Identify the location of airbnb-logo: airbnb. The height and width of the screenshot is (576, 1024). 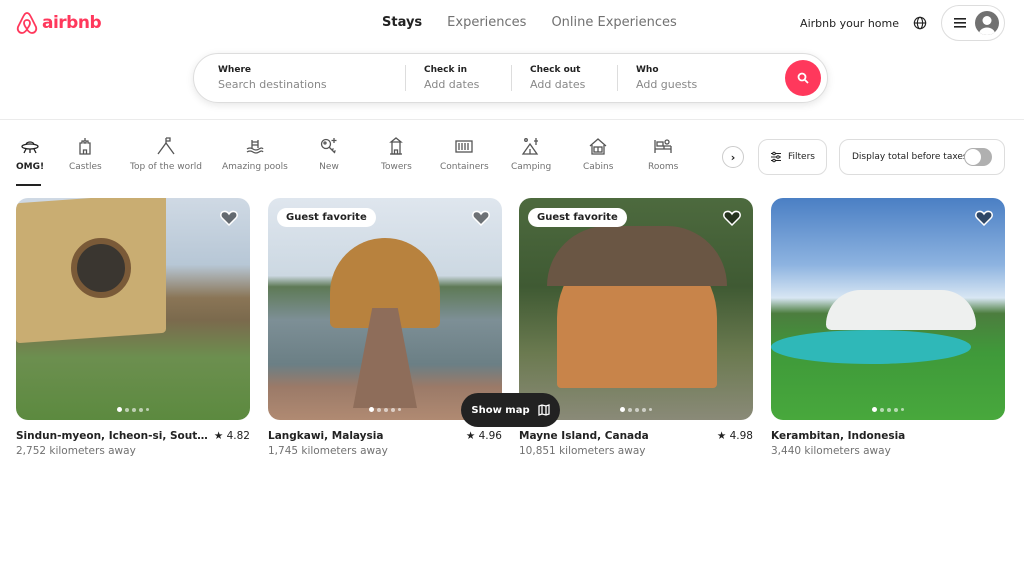
(59, 23).